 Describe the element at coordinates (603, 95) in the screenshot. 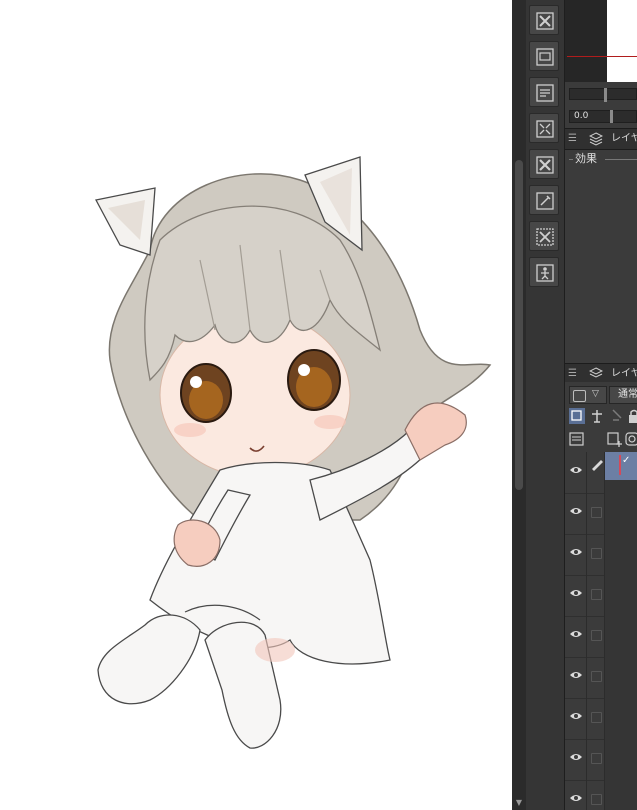

I see `zoom-slider` at that location.